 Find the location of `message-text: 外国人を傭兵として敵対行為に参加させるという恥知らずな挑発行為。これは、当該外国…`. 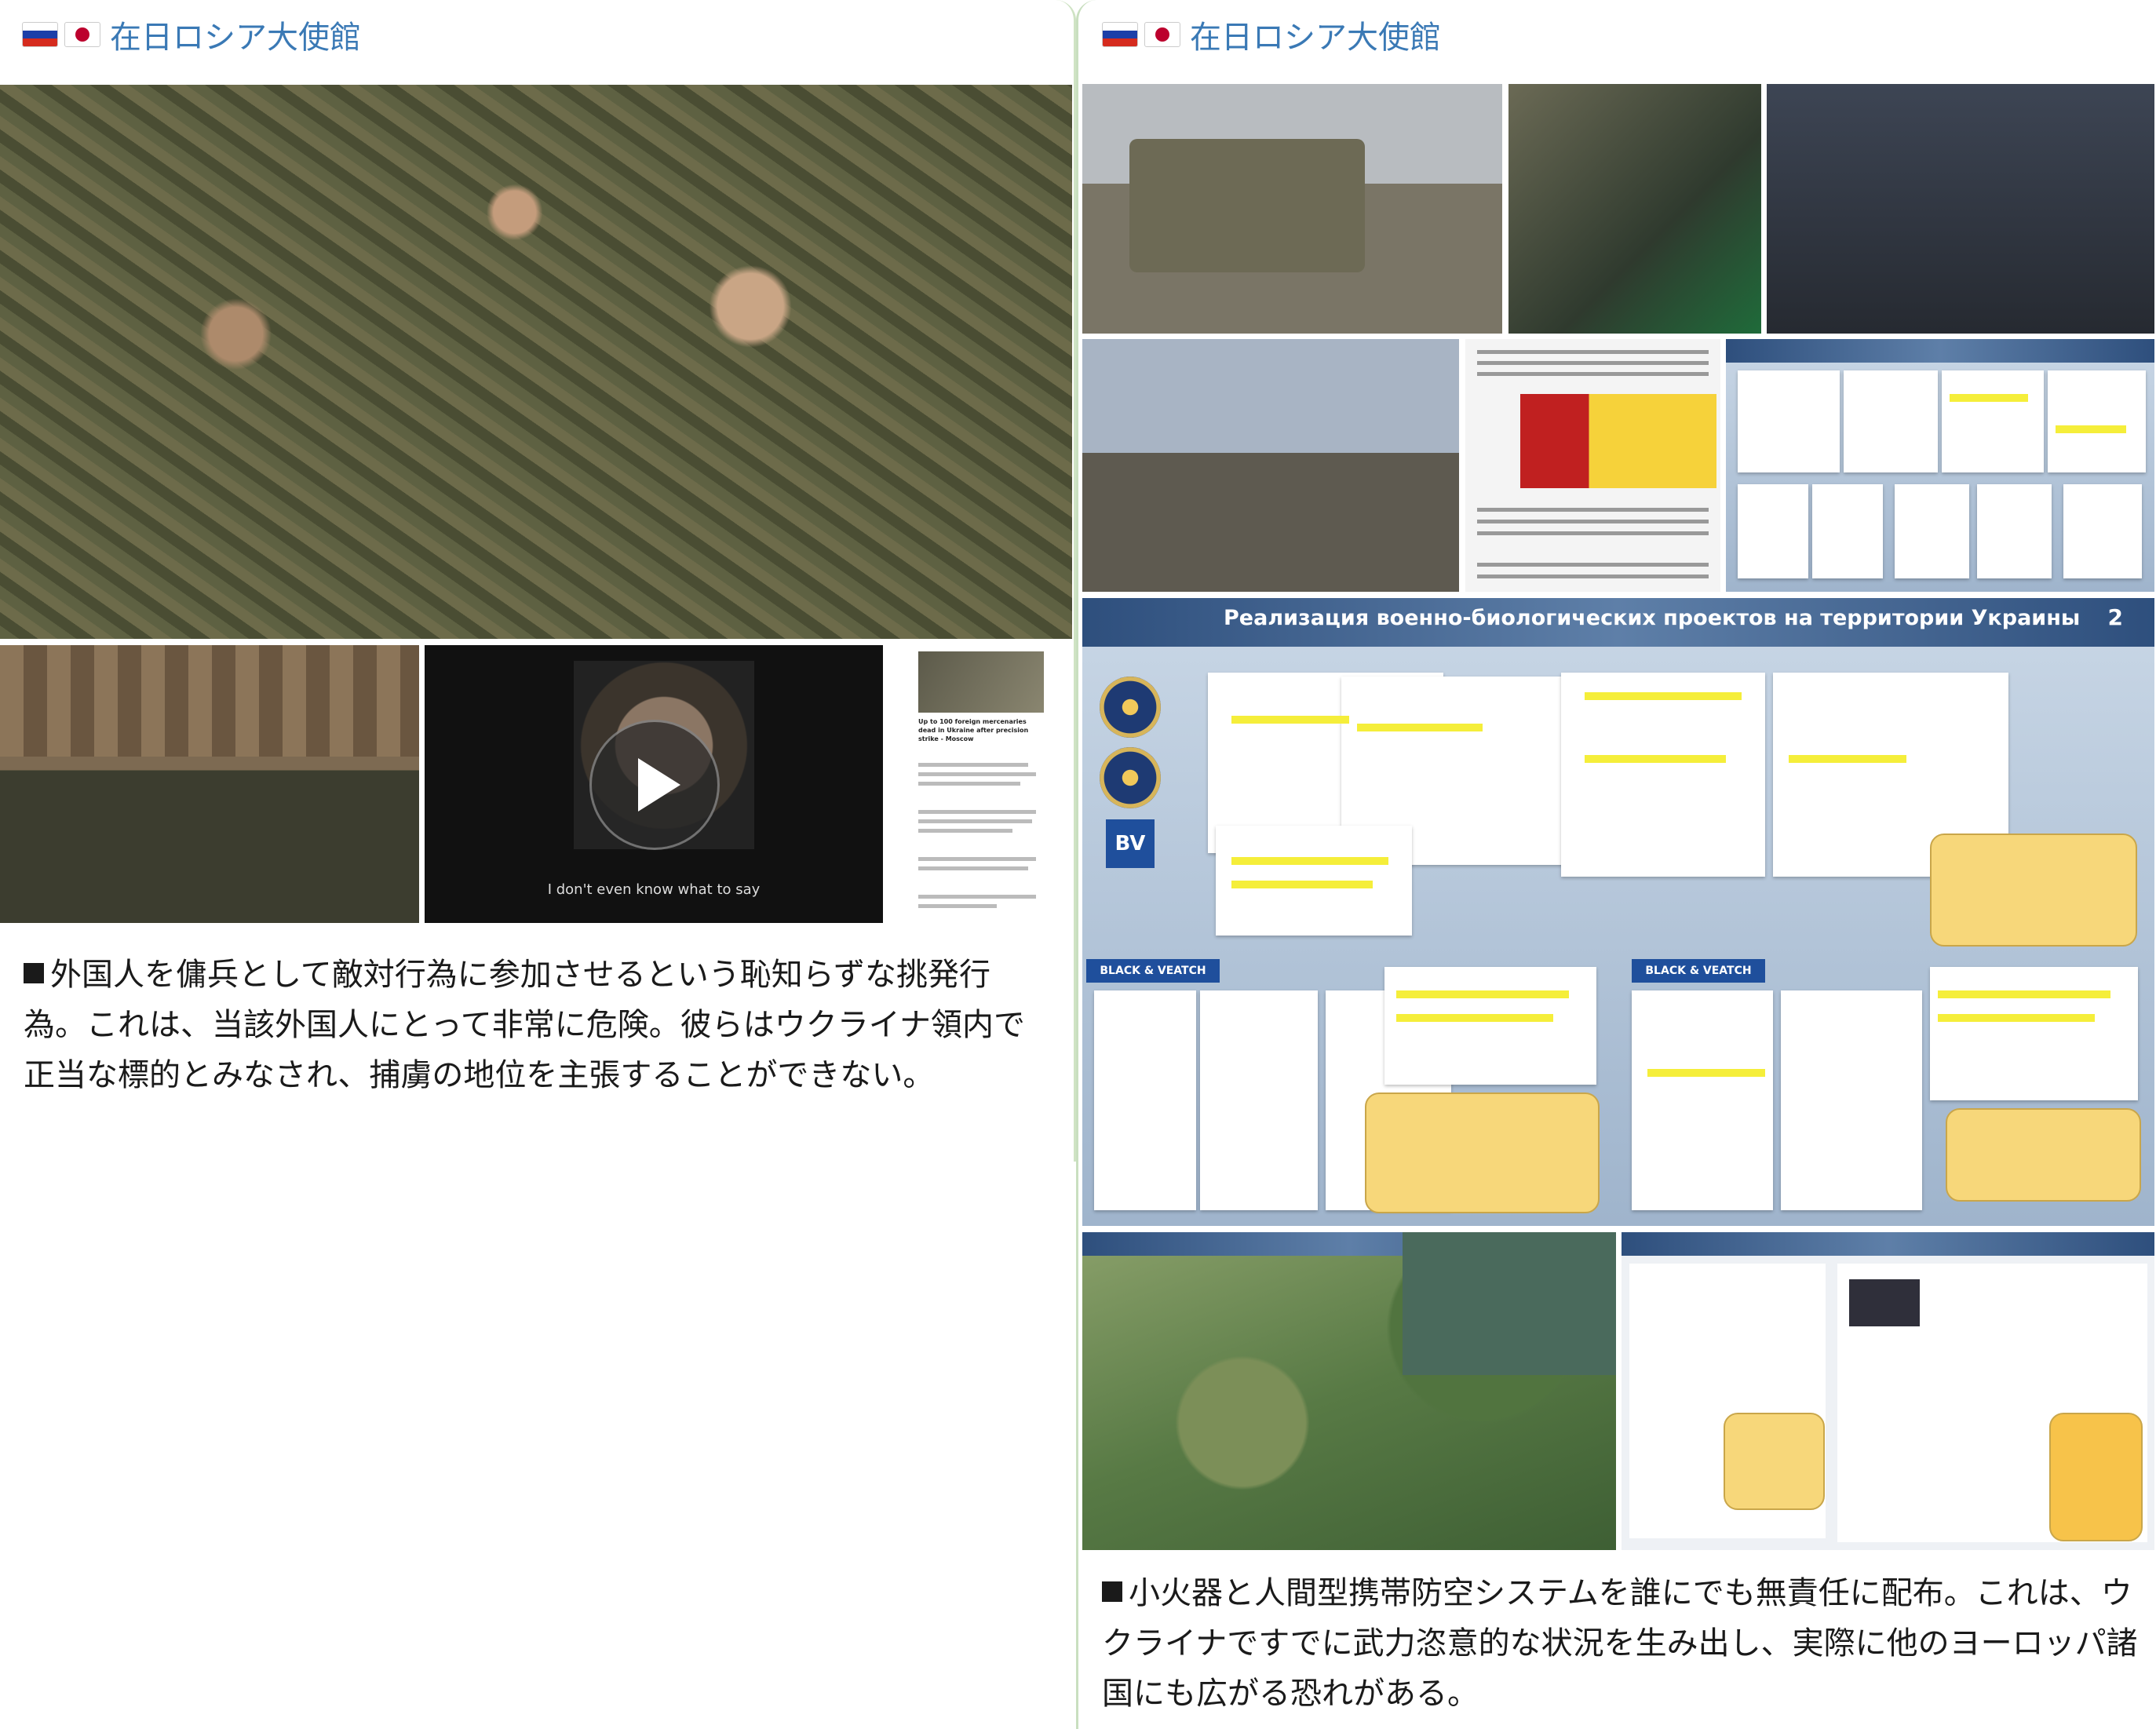

message-text: 外国人を傭兵として敵対行為に参加させるという恥知らずな挑発行為。これは、当該外国… is located at coordinates (530, 1025).